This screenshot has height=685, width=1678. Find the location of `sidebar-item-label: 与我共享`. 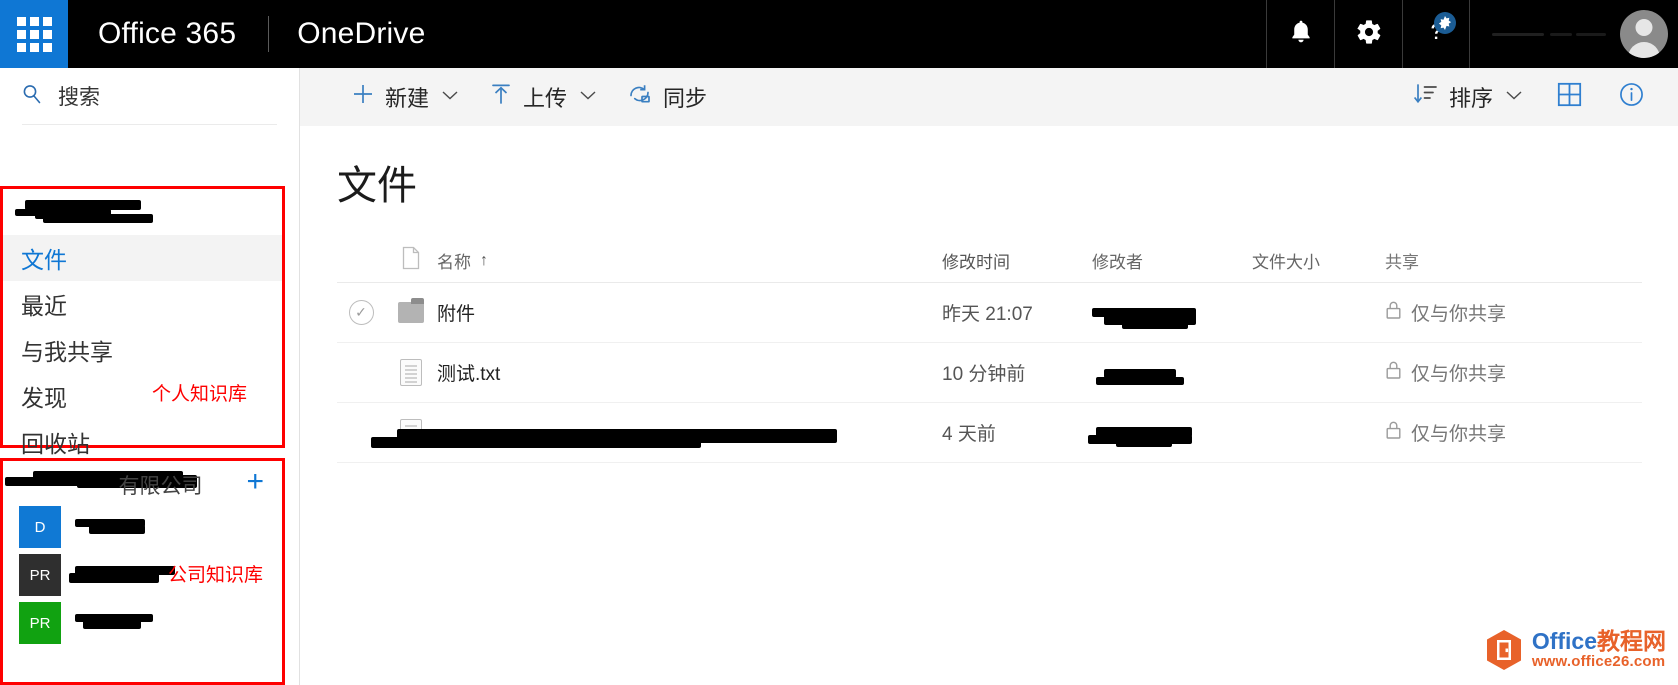

sidebar-item-label: 与我共享 is located at coordinates (67, 352).